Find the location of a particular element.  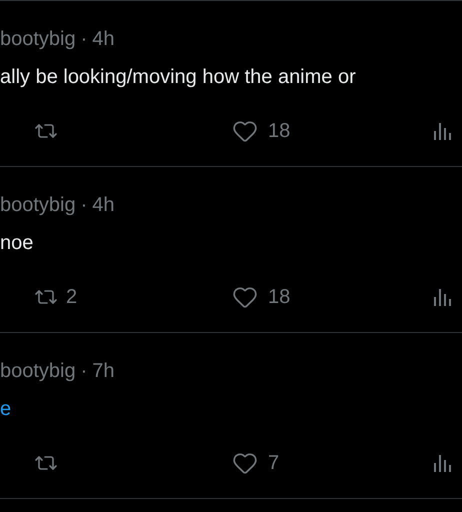

tweet-text: noe is located at coordinates (17, 243).